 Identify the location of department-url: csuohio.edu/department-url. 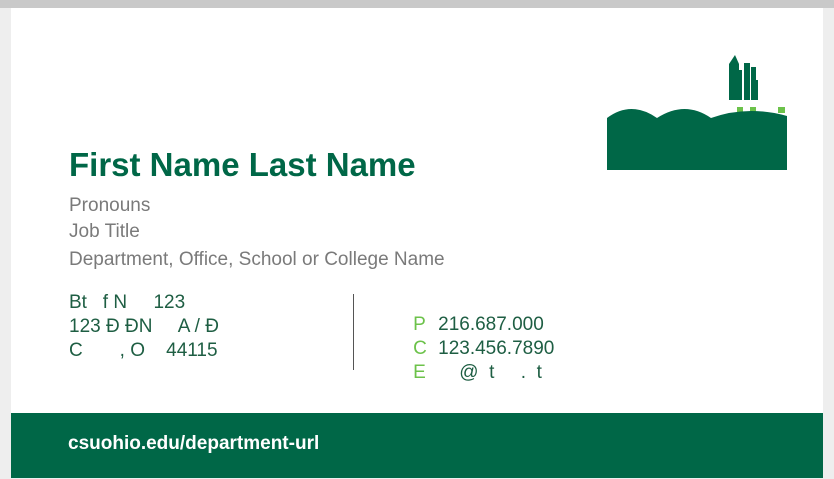
(194, 443).